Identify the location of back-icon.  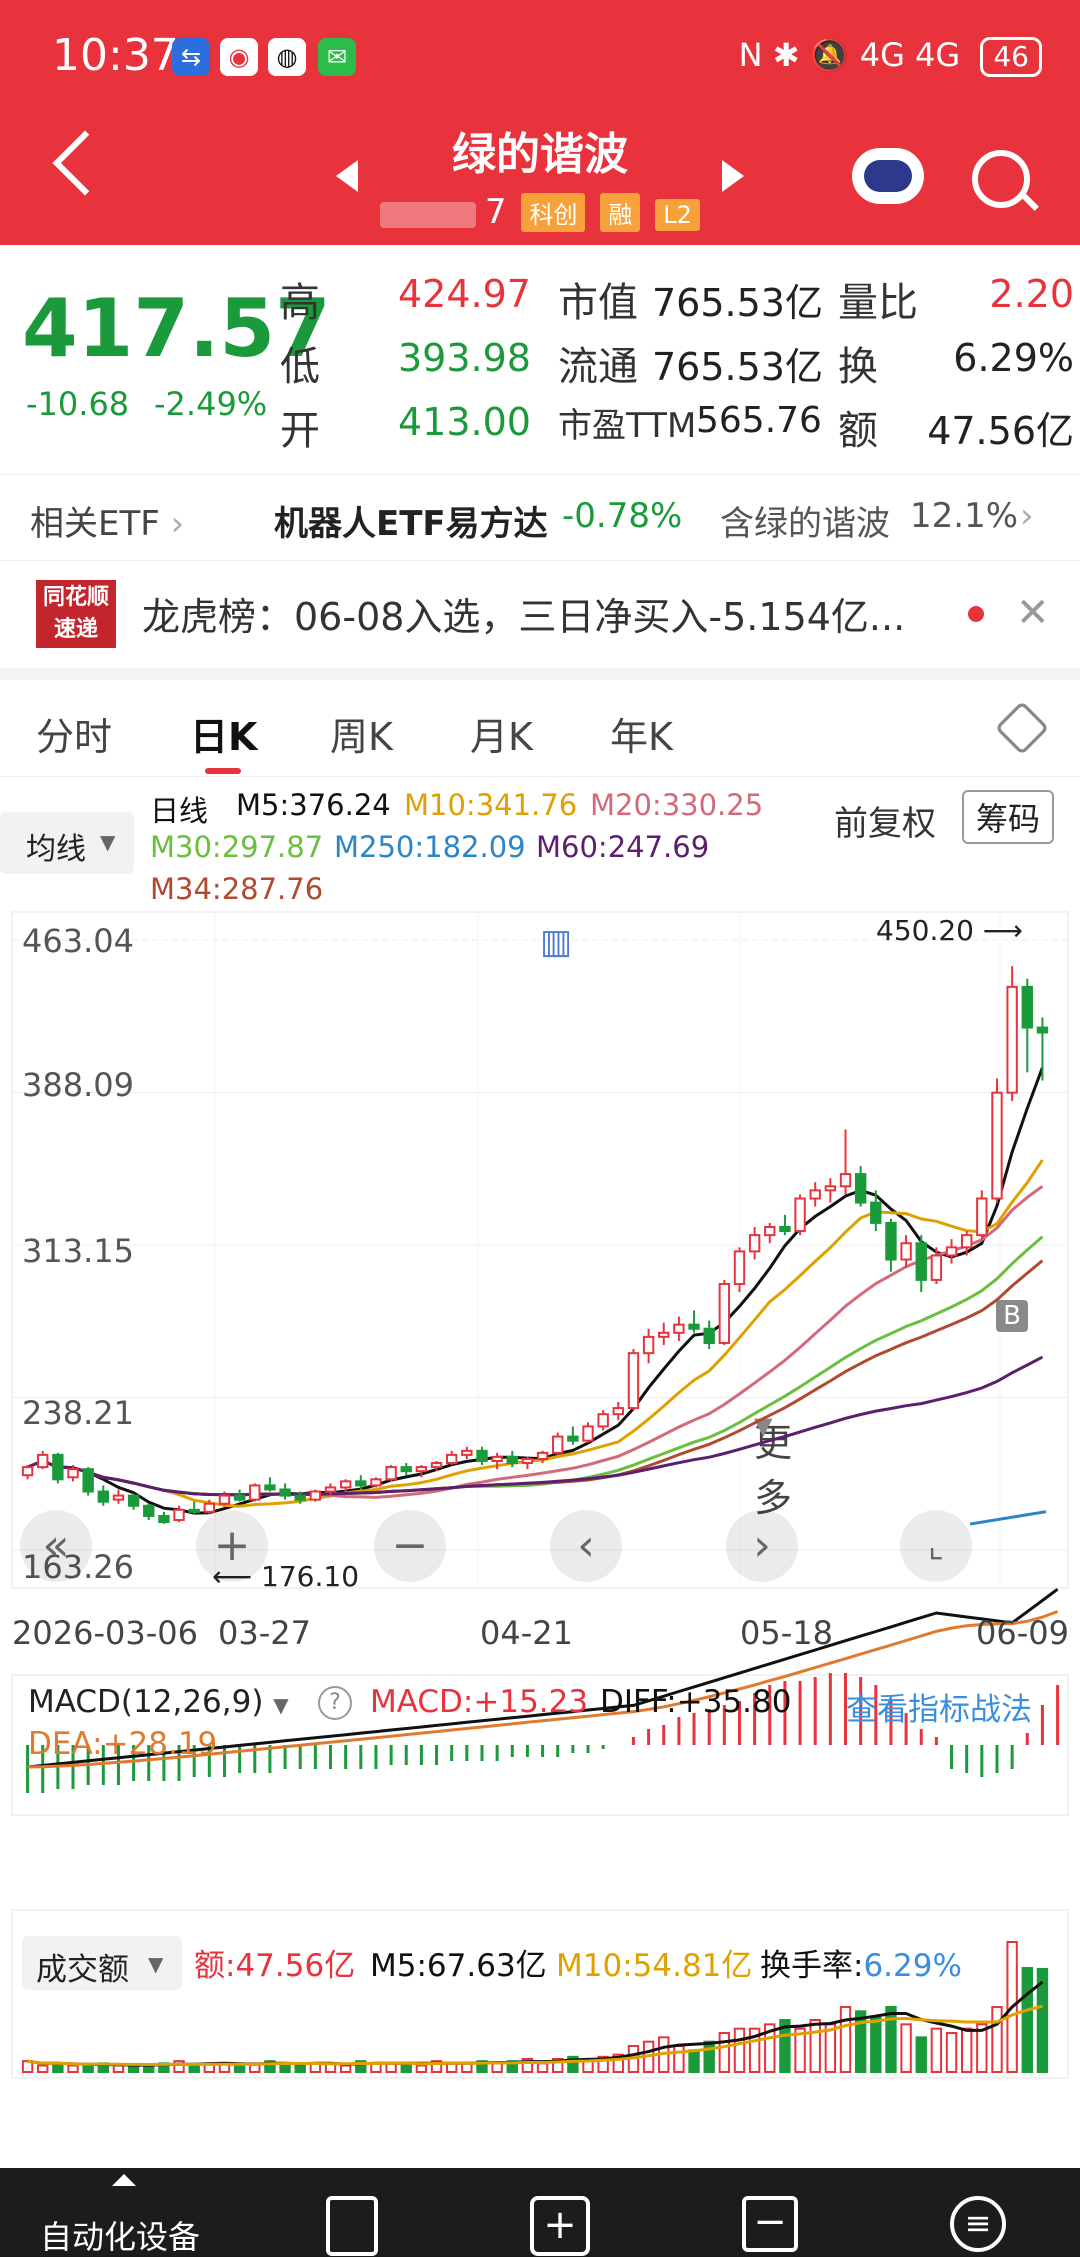
(85, 163).